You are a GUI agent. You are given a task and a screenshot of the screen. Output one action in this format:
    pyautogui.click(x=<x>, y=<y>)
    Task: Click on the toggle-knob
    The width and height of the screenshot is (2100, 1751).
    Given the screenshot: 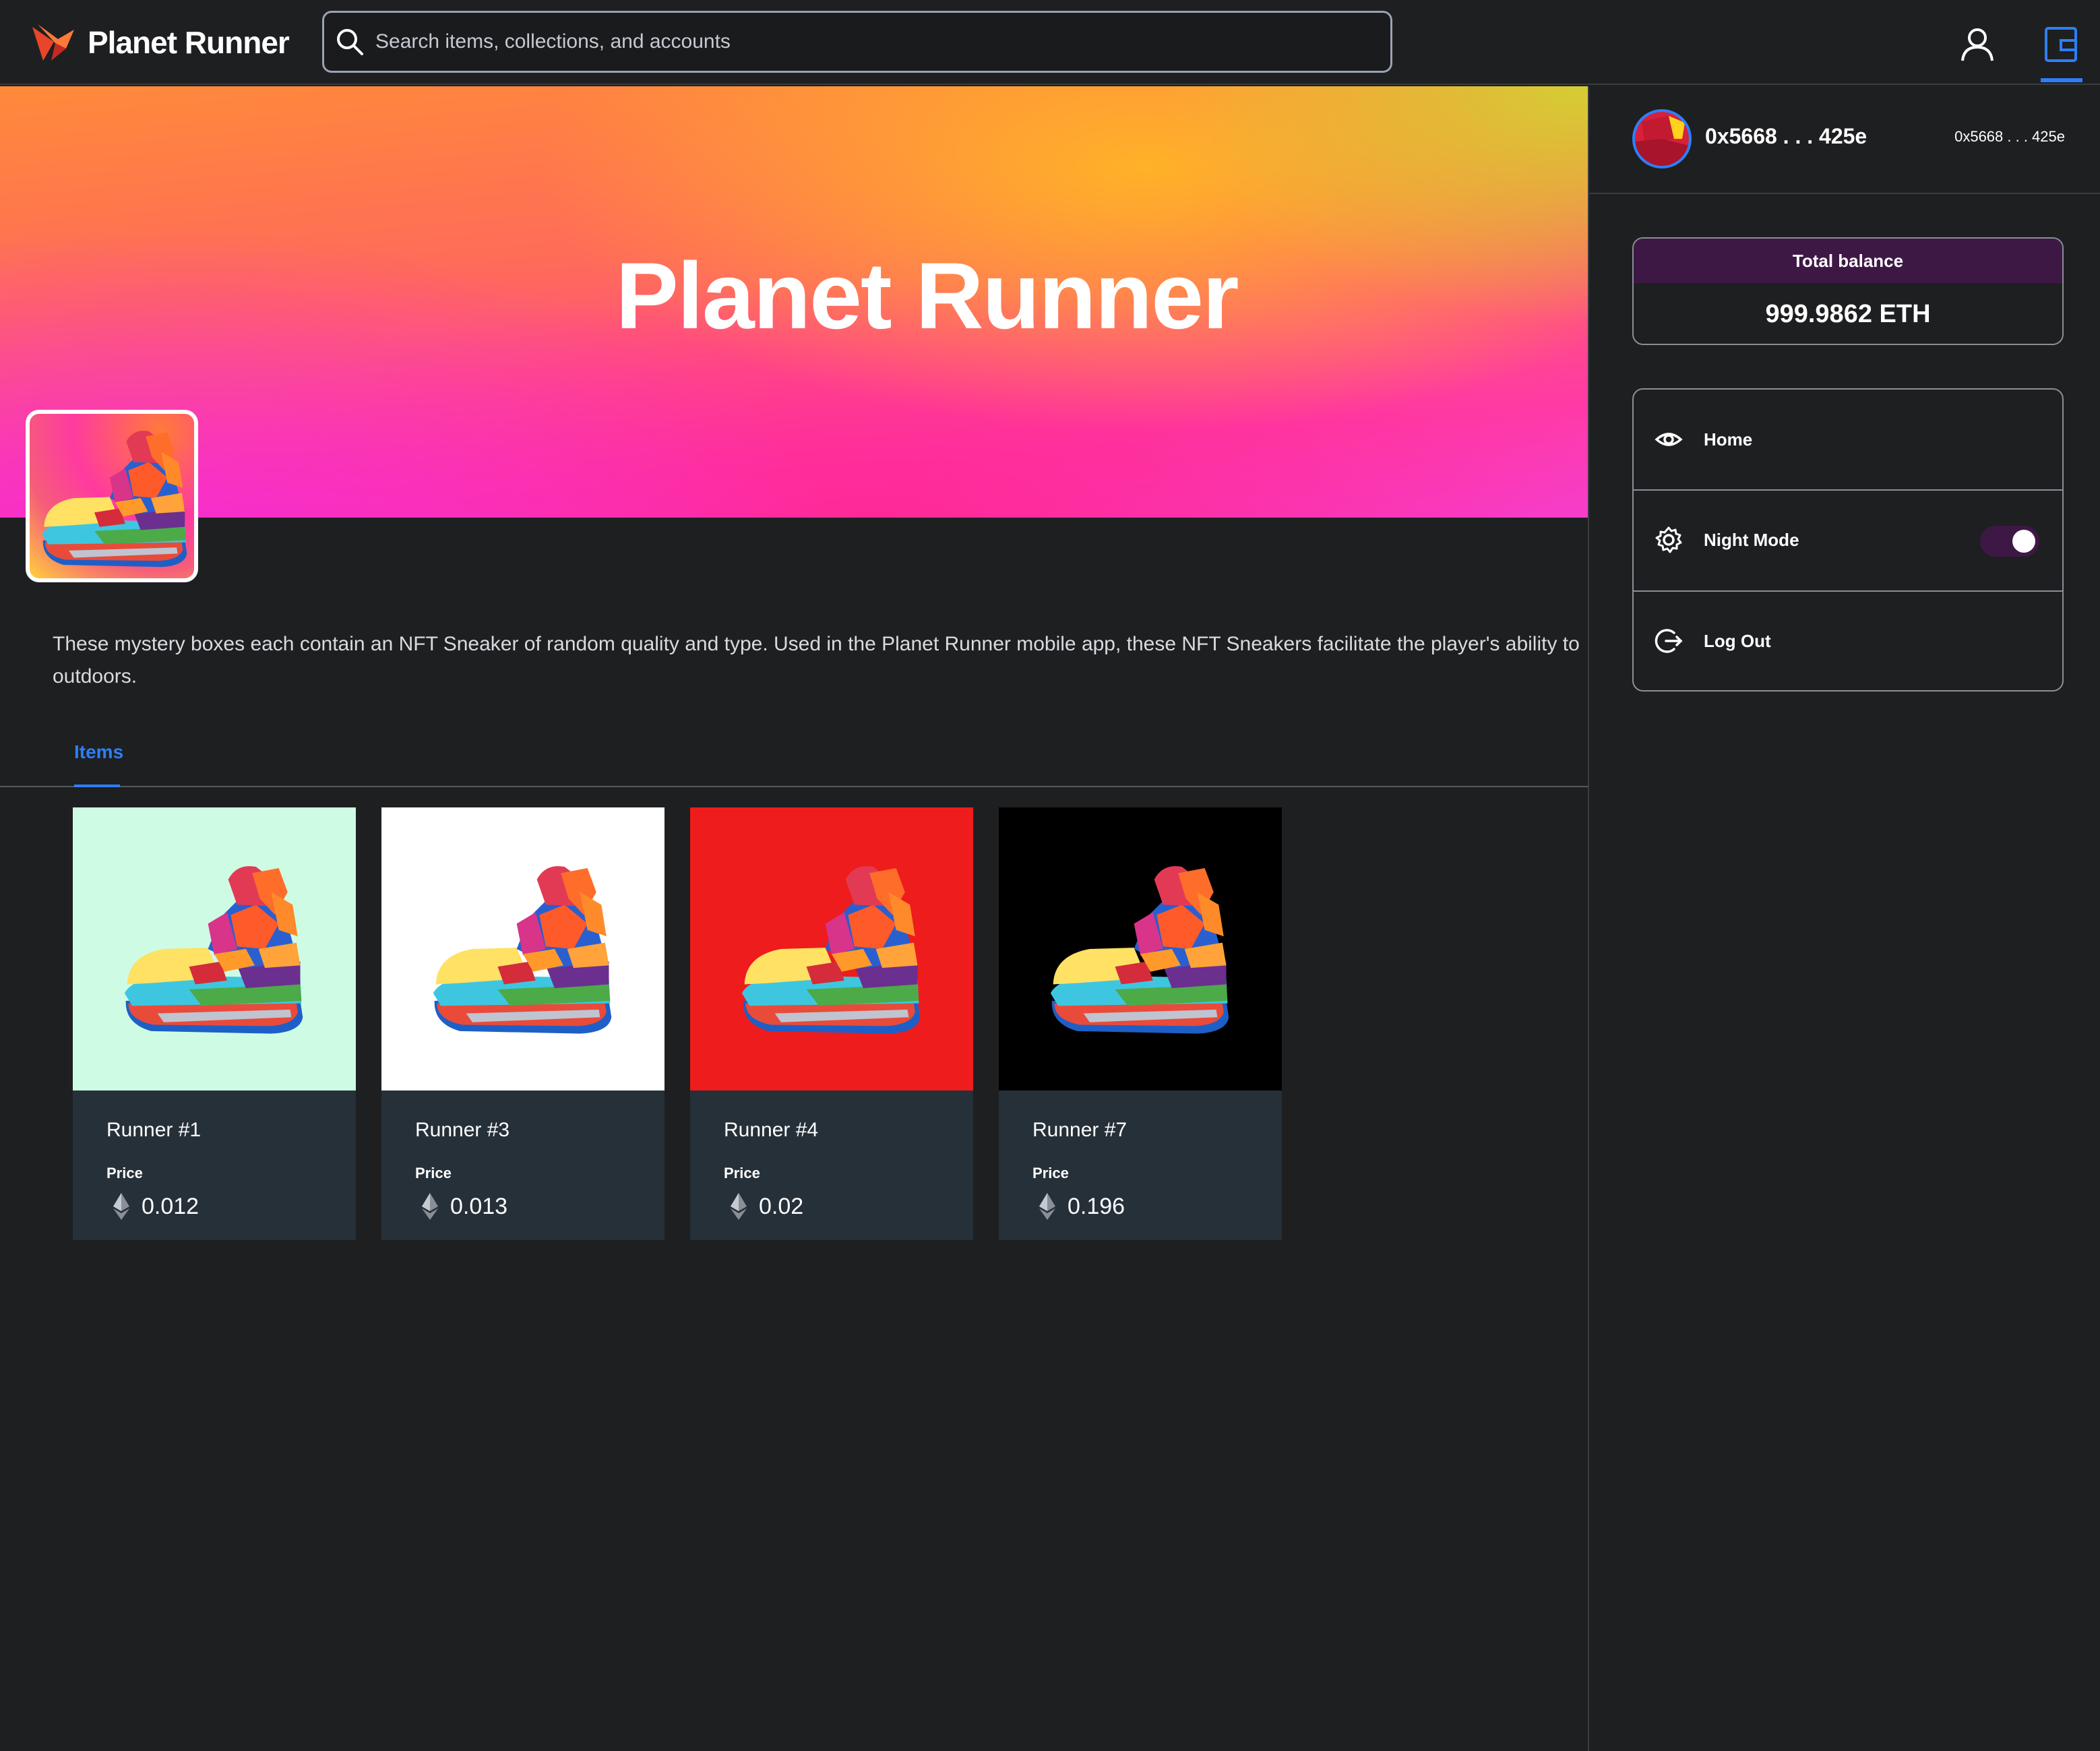 What is the action you would take?
    pyautogui.click(x=2023, y=541)
    